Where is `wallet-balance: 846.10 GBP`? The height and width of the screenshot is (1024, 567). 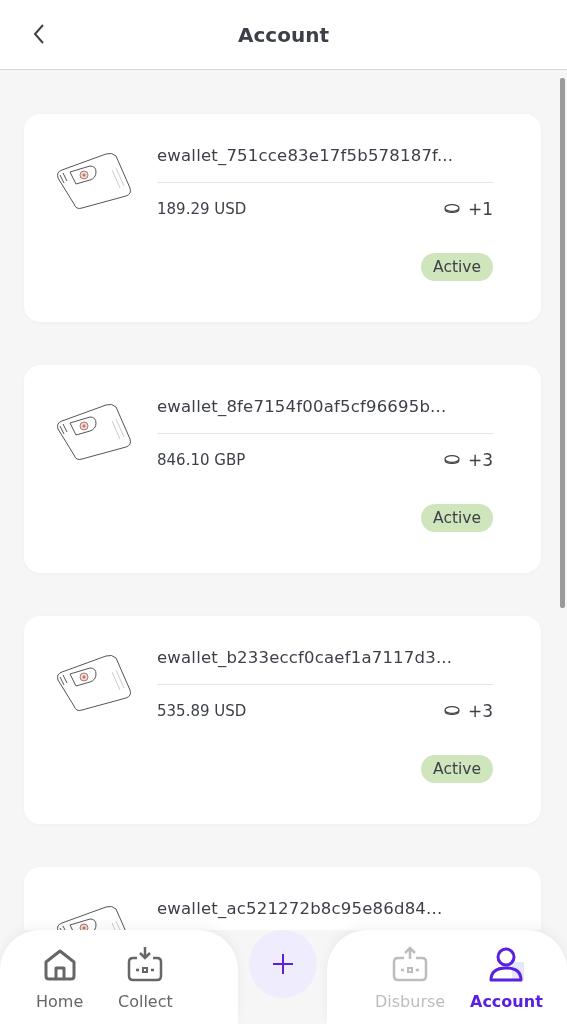 wallet-balance: 846.10 GBP is located at coordinates (201, 460).